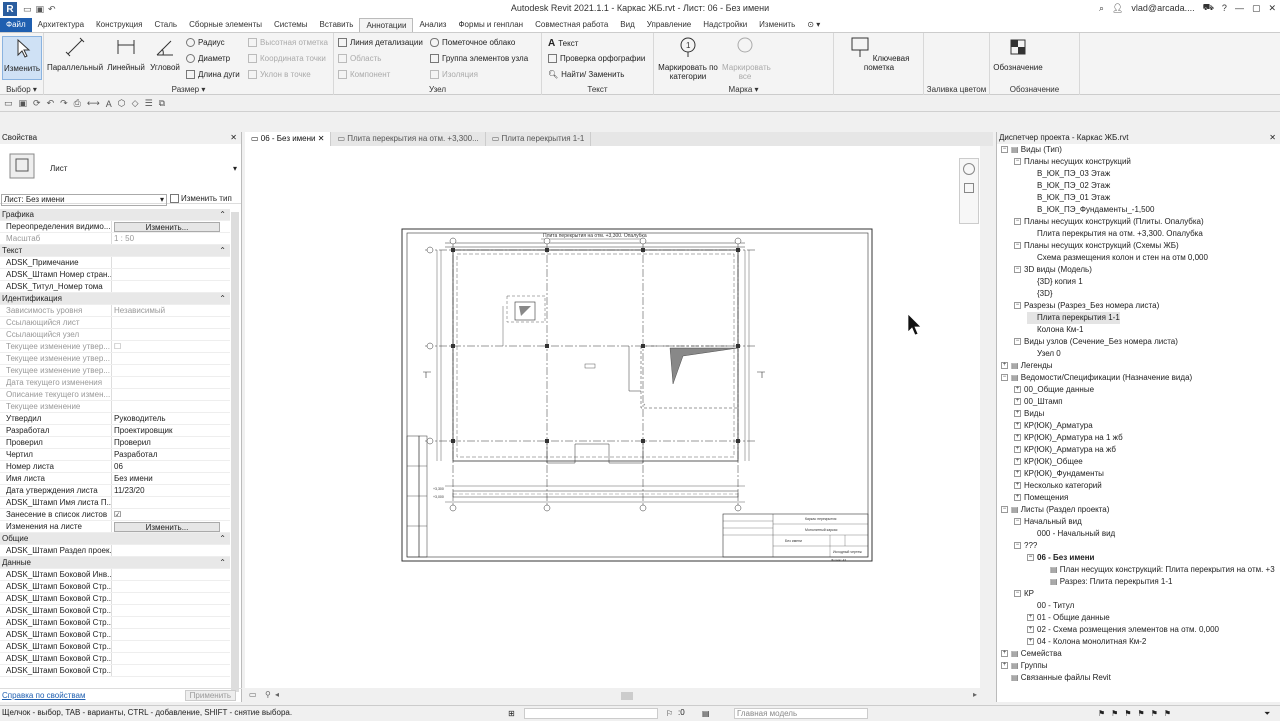 This screenshot has width=1280, height=721. What do you see at coordinates (135, 103) in the screenshot?
I see `section-icon: ◇` at bounding box center [135, 103].